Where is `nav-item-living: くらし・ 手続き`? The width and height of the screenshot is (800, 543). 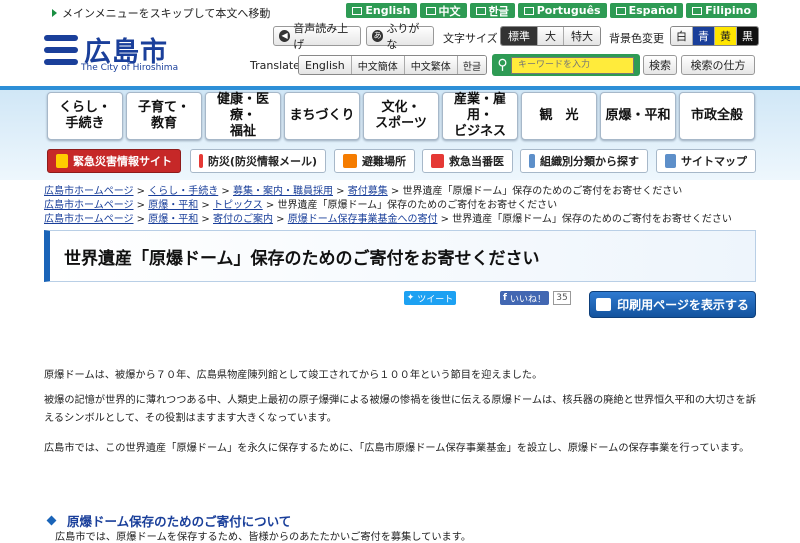
nav-item-living: くらし・ 手続き is located at coordinates (85, 116).